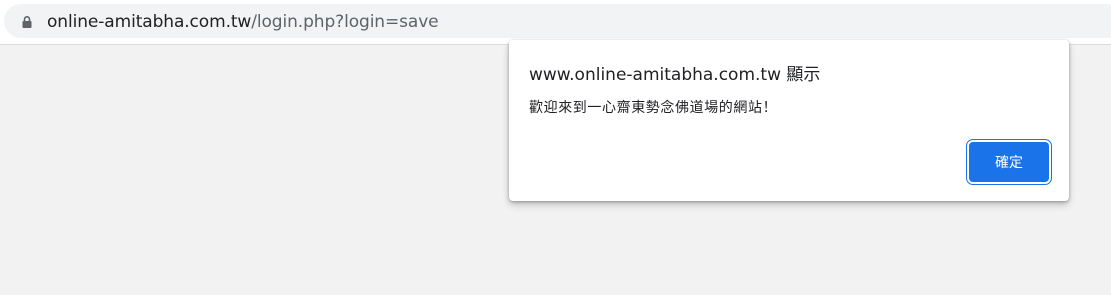 This screenshot has width=1111, height=295. Describe the element at coordinates (345, 22) in the screenshot. I see `url-path: /login.php?login=save` at that location.